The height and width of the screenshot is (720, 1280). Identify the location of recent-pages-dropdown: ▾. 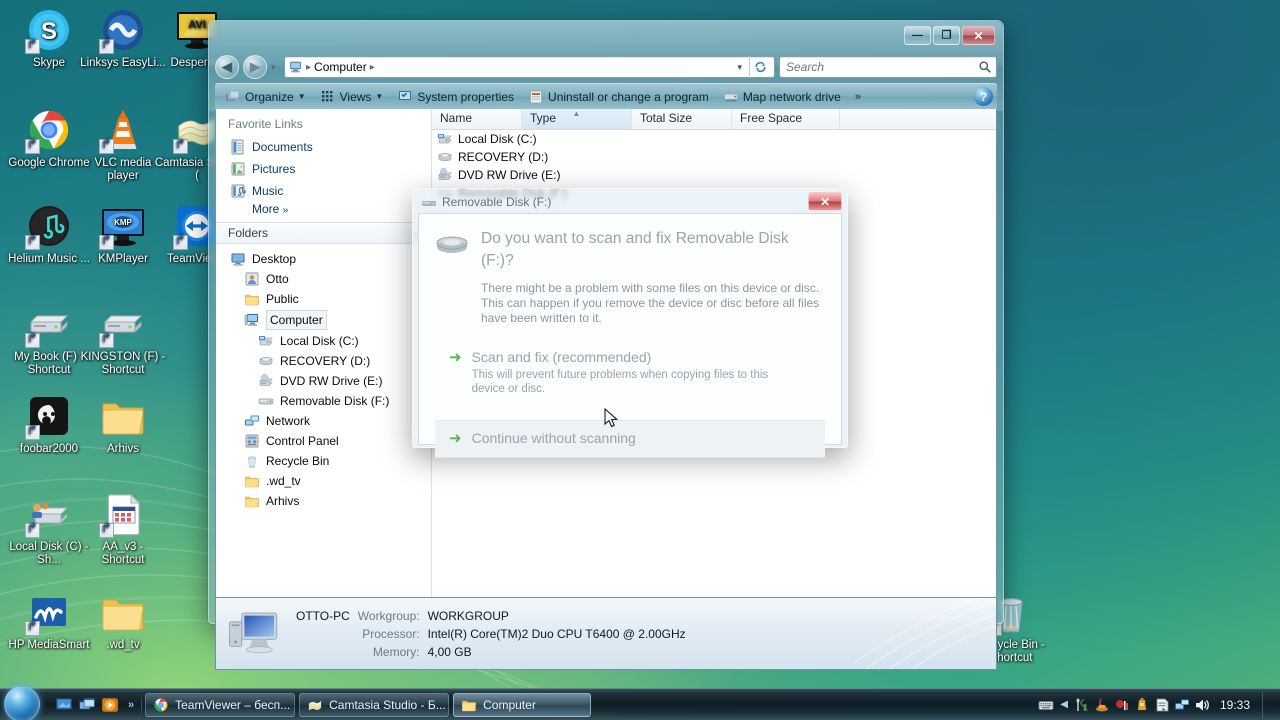
(275, 67).